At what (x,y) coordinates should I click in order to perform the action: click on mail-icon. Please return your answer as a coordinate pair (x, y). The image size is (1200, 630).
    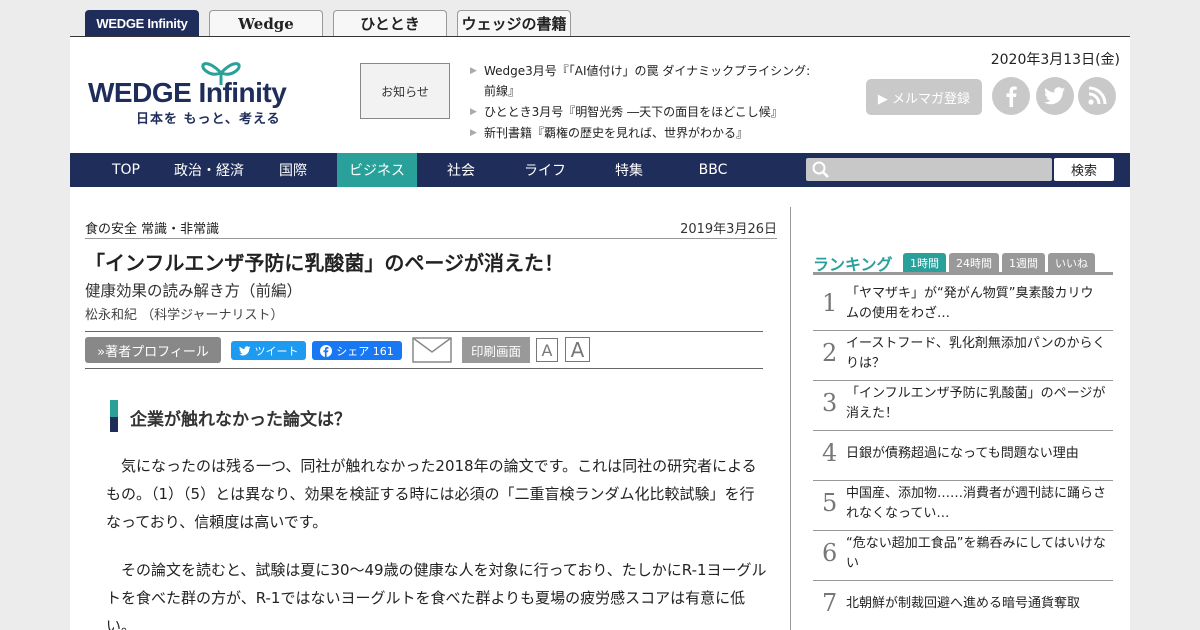
    Looking at the image, I should click on (432, 350).